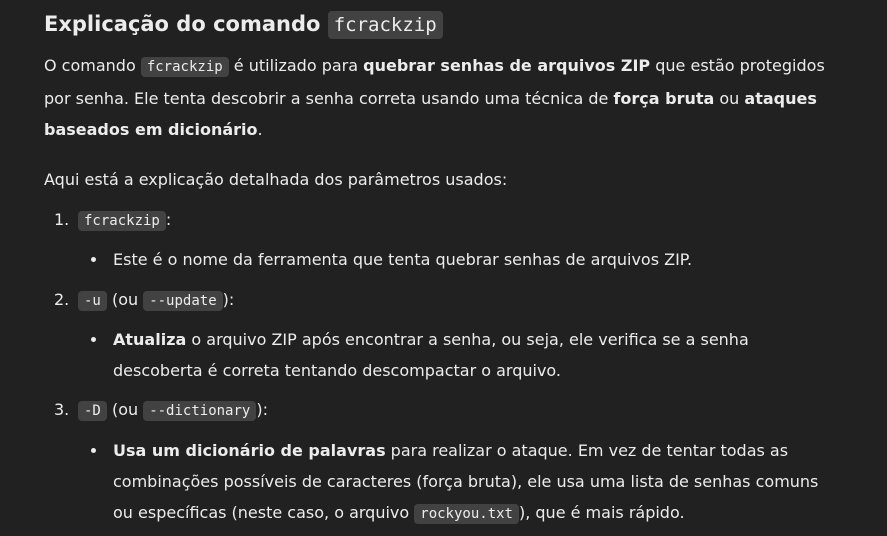 Image resolution: width=887 pixels, height=536 pixels. Describe the element at coordinates (601, 512) in the screenshot. I see `bullet-body: ), que é mais rápido.` at that location.